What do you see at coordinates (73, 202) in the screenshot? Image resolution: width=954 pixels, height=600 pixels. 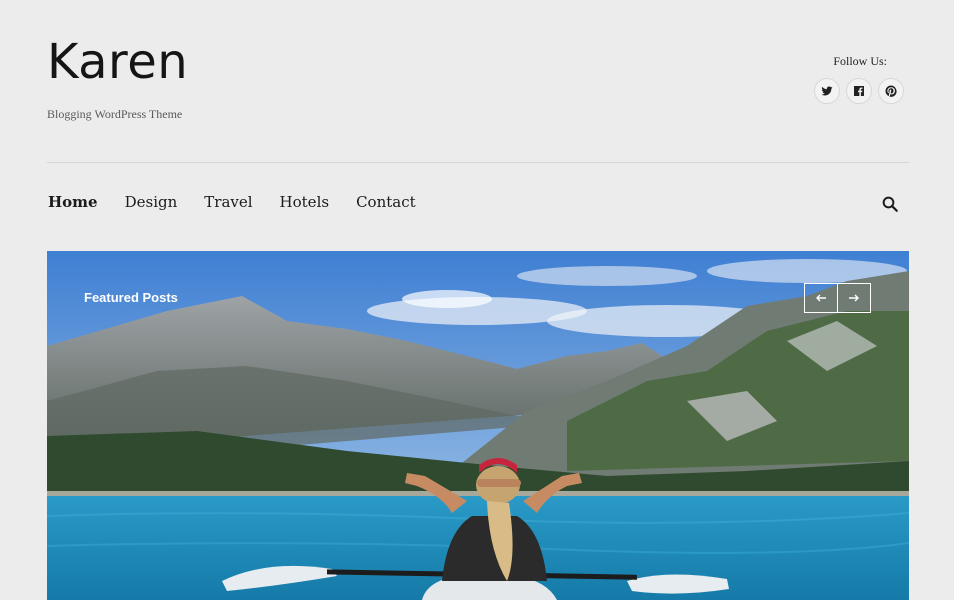 I see `nav-item-home: Home` at bounding box center [73, 202].